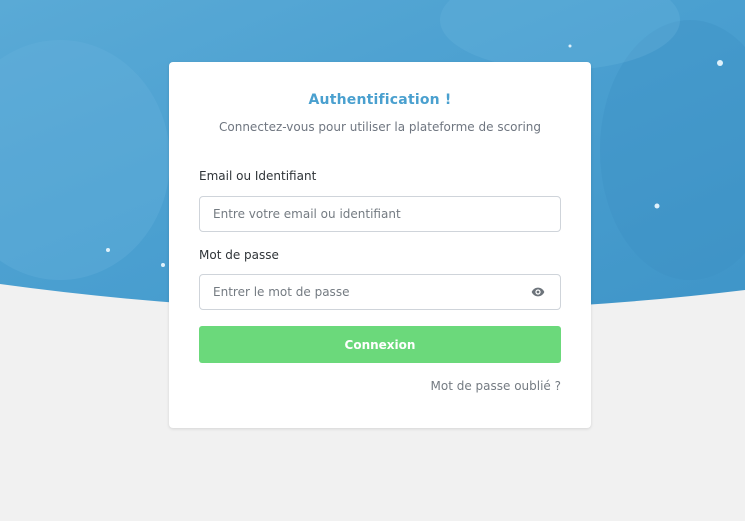 Image resolution: width=745 pixels, height=521 pixels. I want to click on login-title: Authentification !, so click(380, 100).